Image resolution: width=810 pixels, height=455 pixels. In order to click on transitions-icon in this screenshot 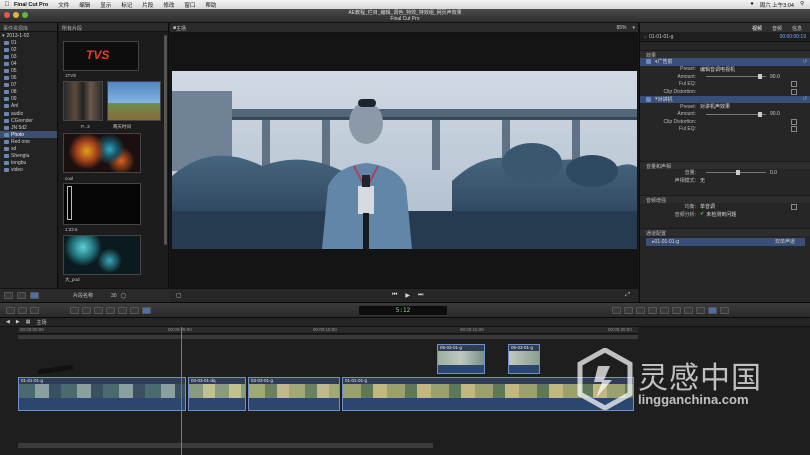, I will do `click(724, 310)`.